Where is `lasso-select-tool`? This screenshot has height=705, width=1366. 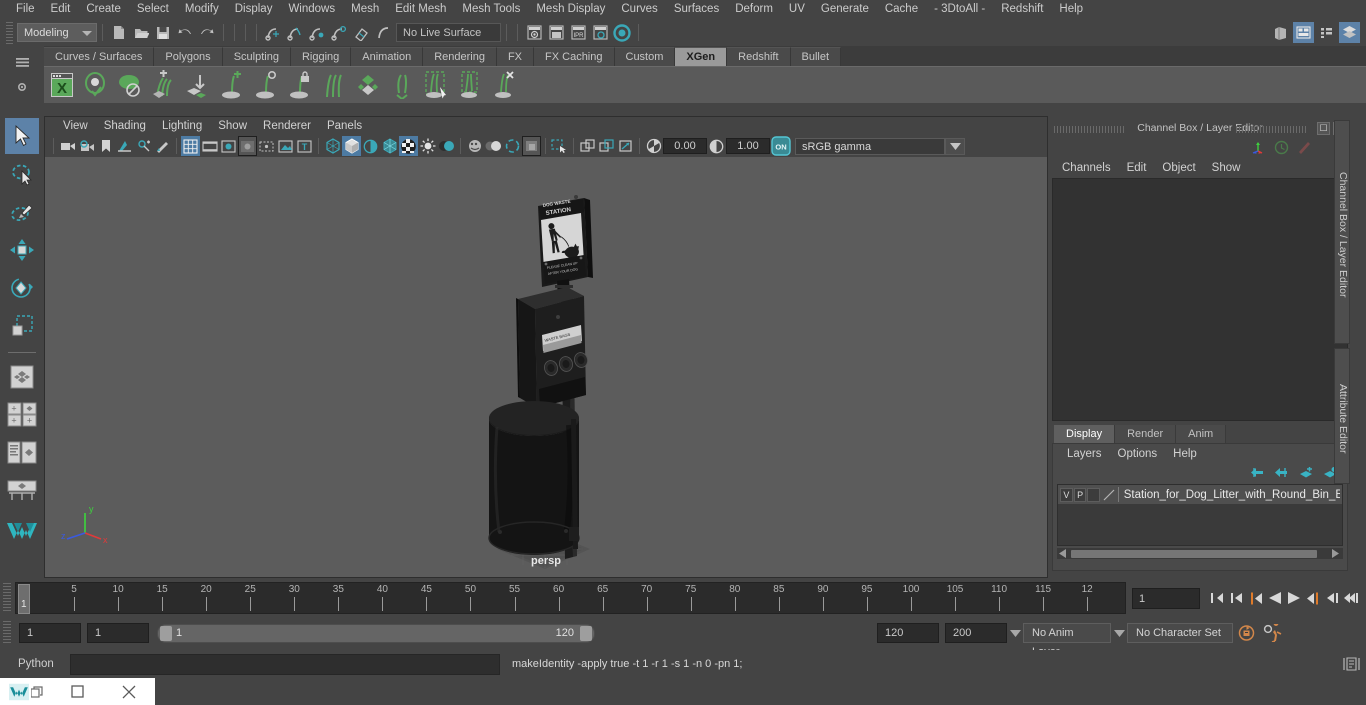 lasso-select-tool is located at coordinates (22, 174).